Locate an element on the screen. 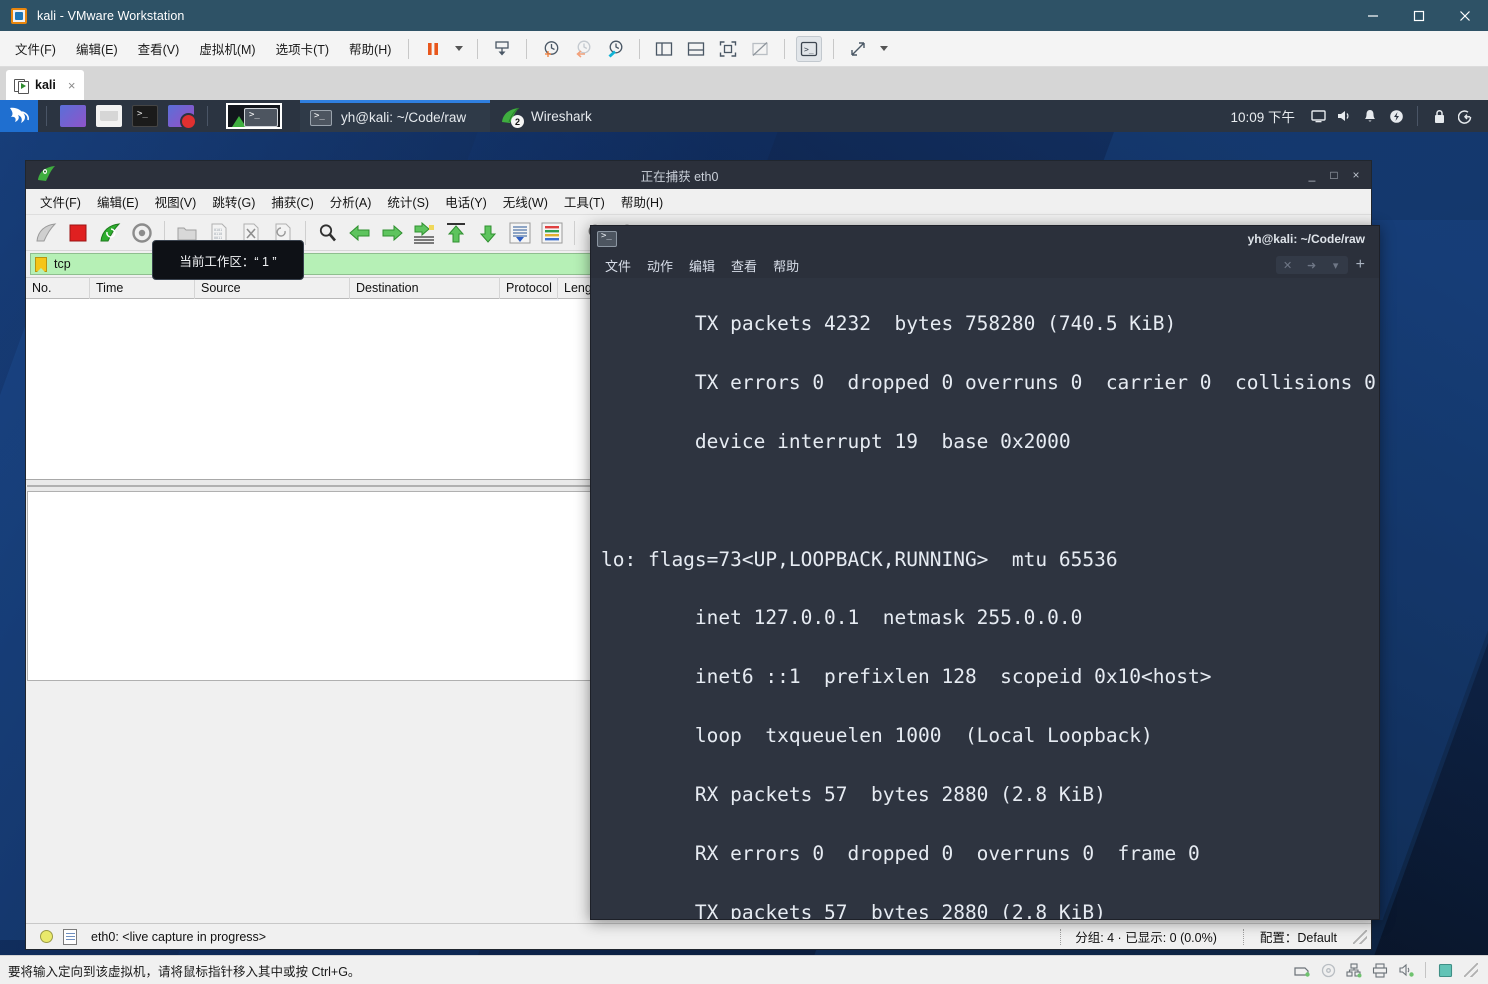 The height and width of the screenshot is (984, 1488). start-capture-button is located at coordinates (46, 233).